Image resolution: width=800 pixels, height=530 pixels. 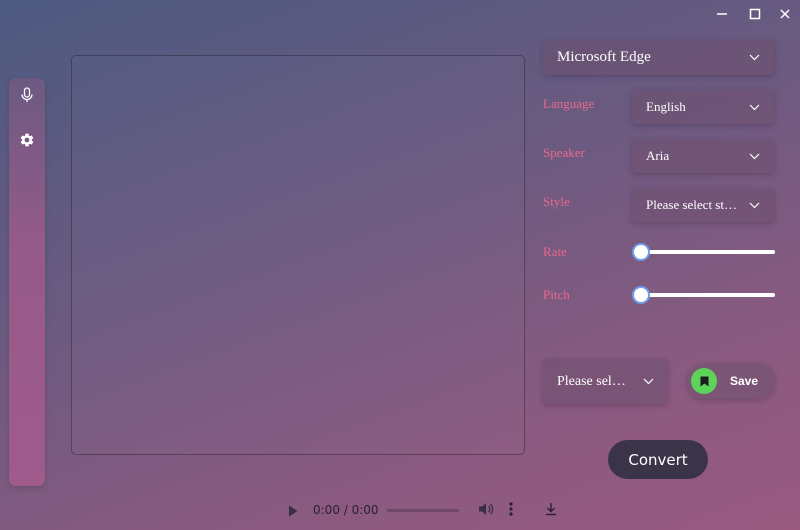 I want to click on minimize-icon, so click(x=722, y=14).